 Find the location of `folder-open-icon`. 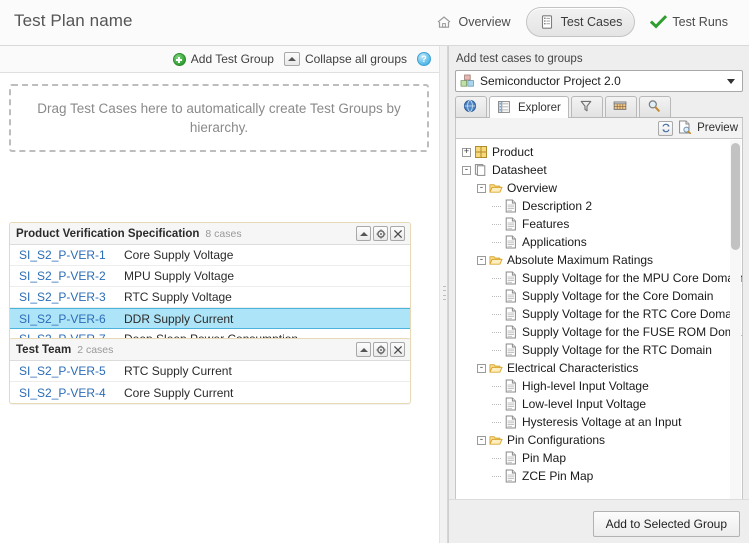

folder-open-icon is located at coordinates (496, 440).